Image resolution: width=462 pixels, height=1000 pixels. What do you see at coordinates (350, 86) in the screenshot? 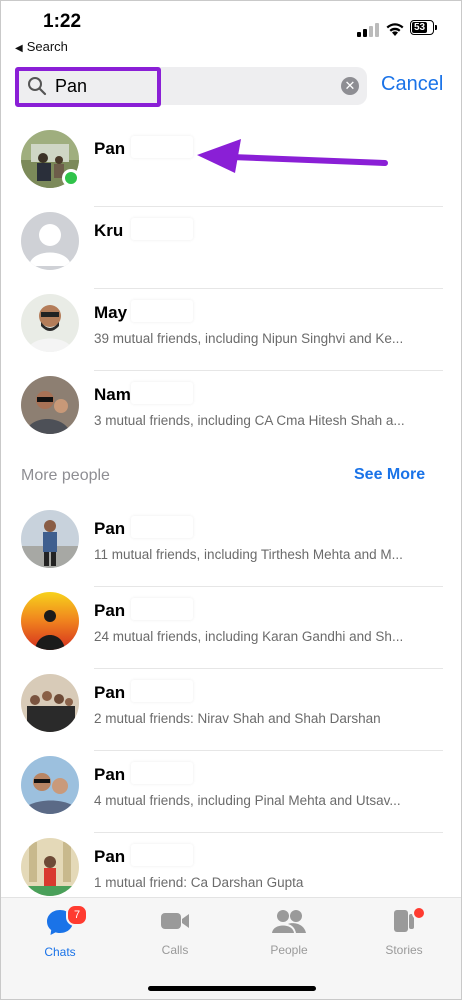
I see `clear-search-icon: ✕` at bounding box center [350, 86].